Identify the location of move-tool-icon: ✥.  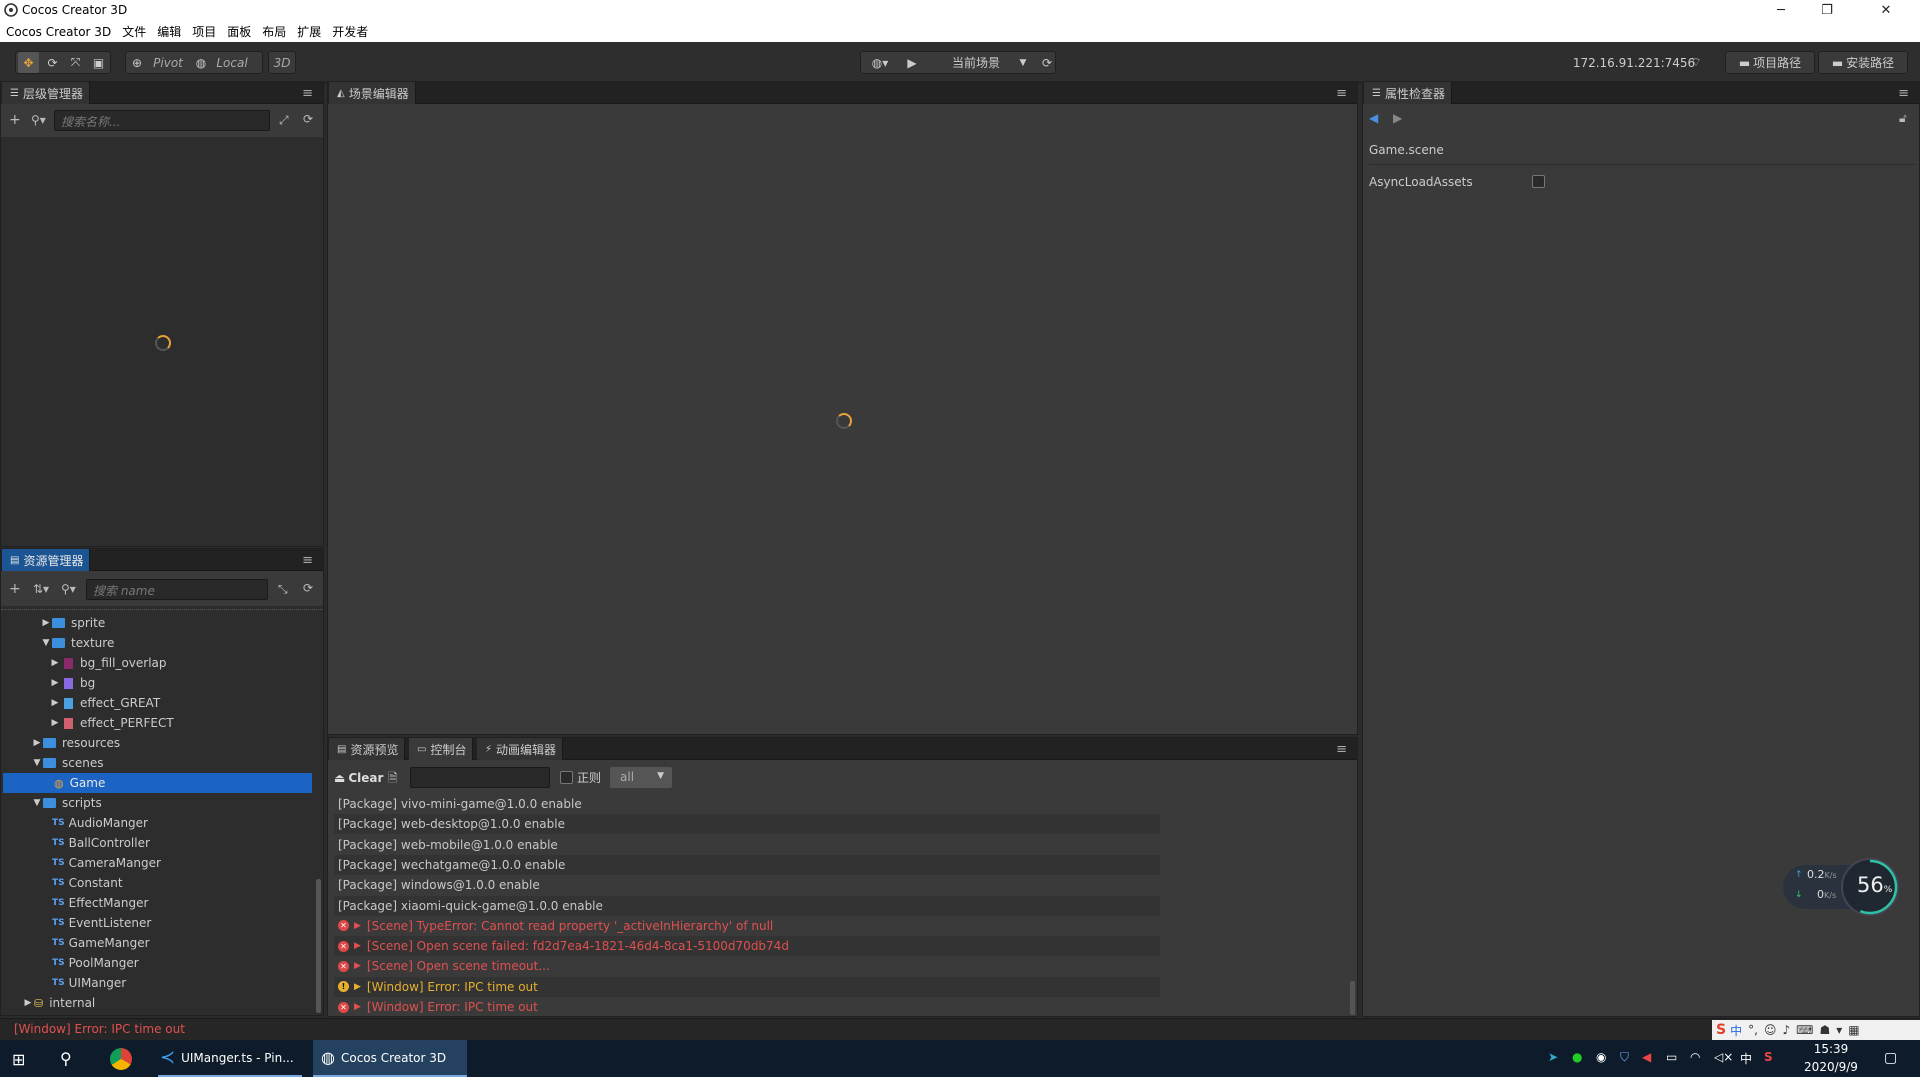
(28, 62).